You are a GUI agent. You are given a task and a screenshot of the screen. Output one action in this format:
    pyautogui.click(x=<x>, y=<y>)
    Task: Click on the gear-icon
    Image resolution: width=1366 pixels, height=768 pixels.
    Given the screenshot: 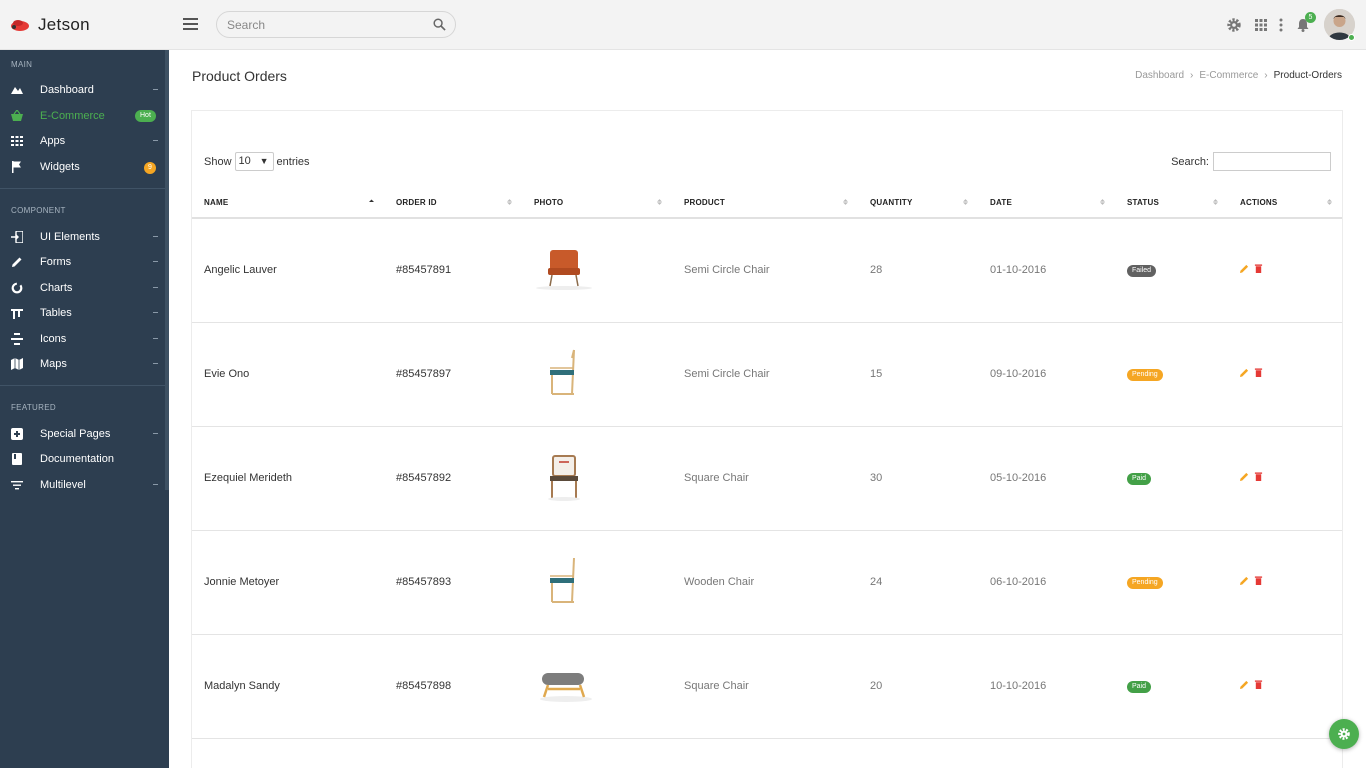 What is the action you would take?
    pyautogui.click(x=1234, y=25)
    